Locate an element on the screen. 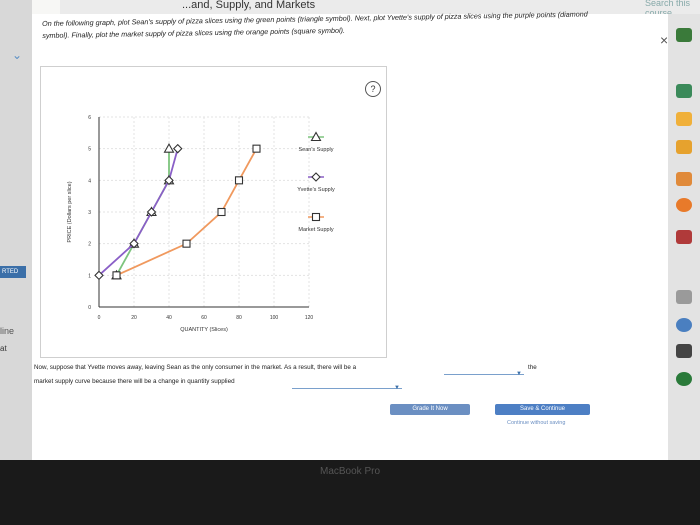 The width and height of the screenshot is (700, 525). left-sidebar: ⌄ RTED line at is located at coordinates (16, 230).